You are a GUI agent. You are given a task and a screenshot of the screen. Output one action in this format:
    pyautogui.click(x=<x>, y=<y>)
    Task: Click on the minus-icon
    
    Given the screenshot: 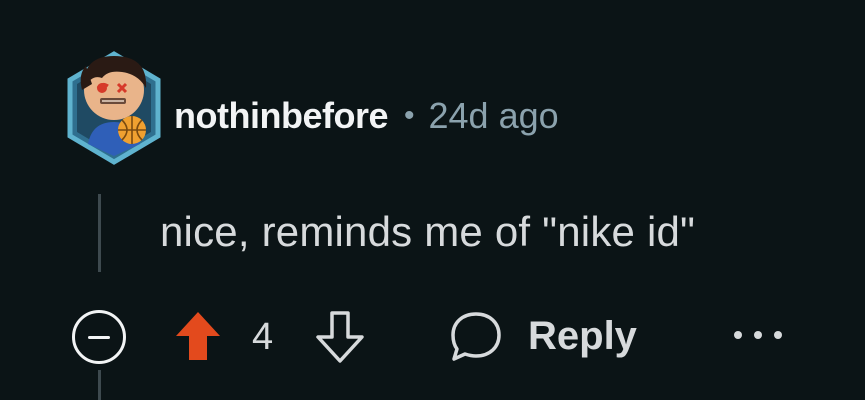 What is the action you would take?
    pyautogui.click(x=99, y=337)
    